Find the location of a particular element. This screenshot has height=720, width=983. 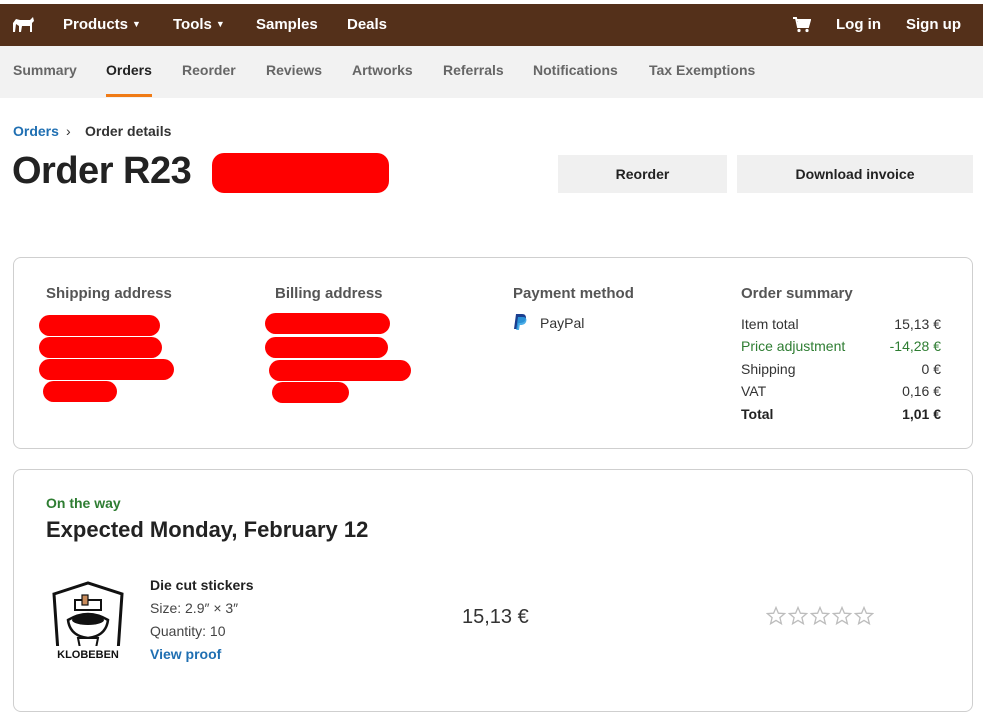

summary-label: Shipping is located at coordinates (768, 369).